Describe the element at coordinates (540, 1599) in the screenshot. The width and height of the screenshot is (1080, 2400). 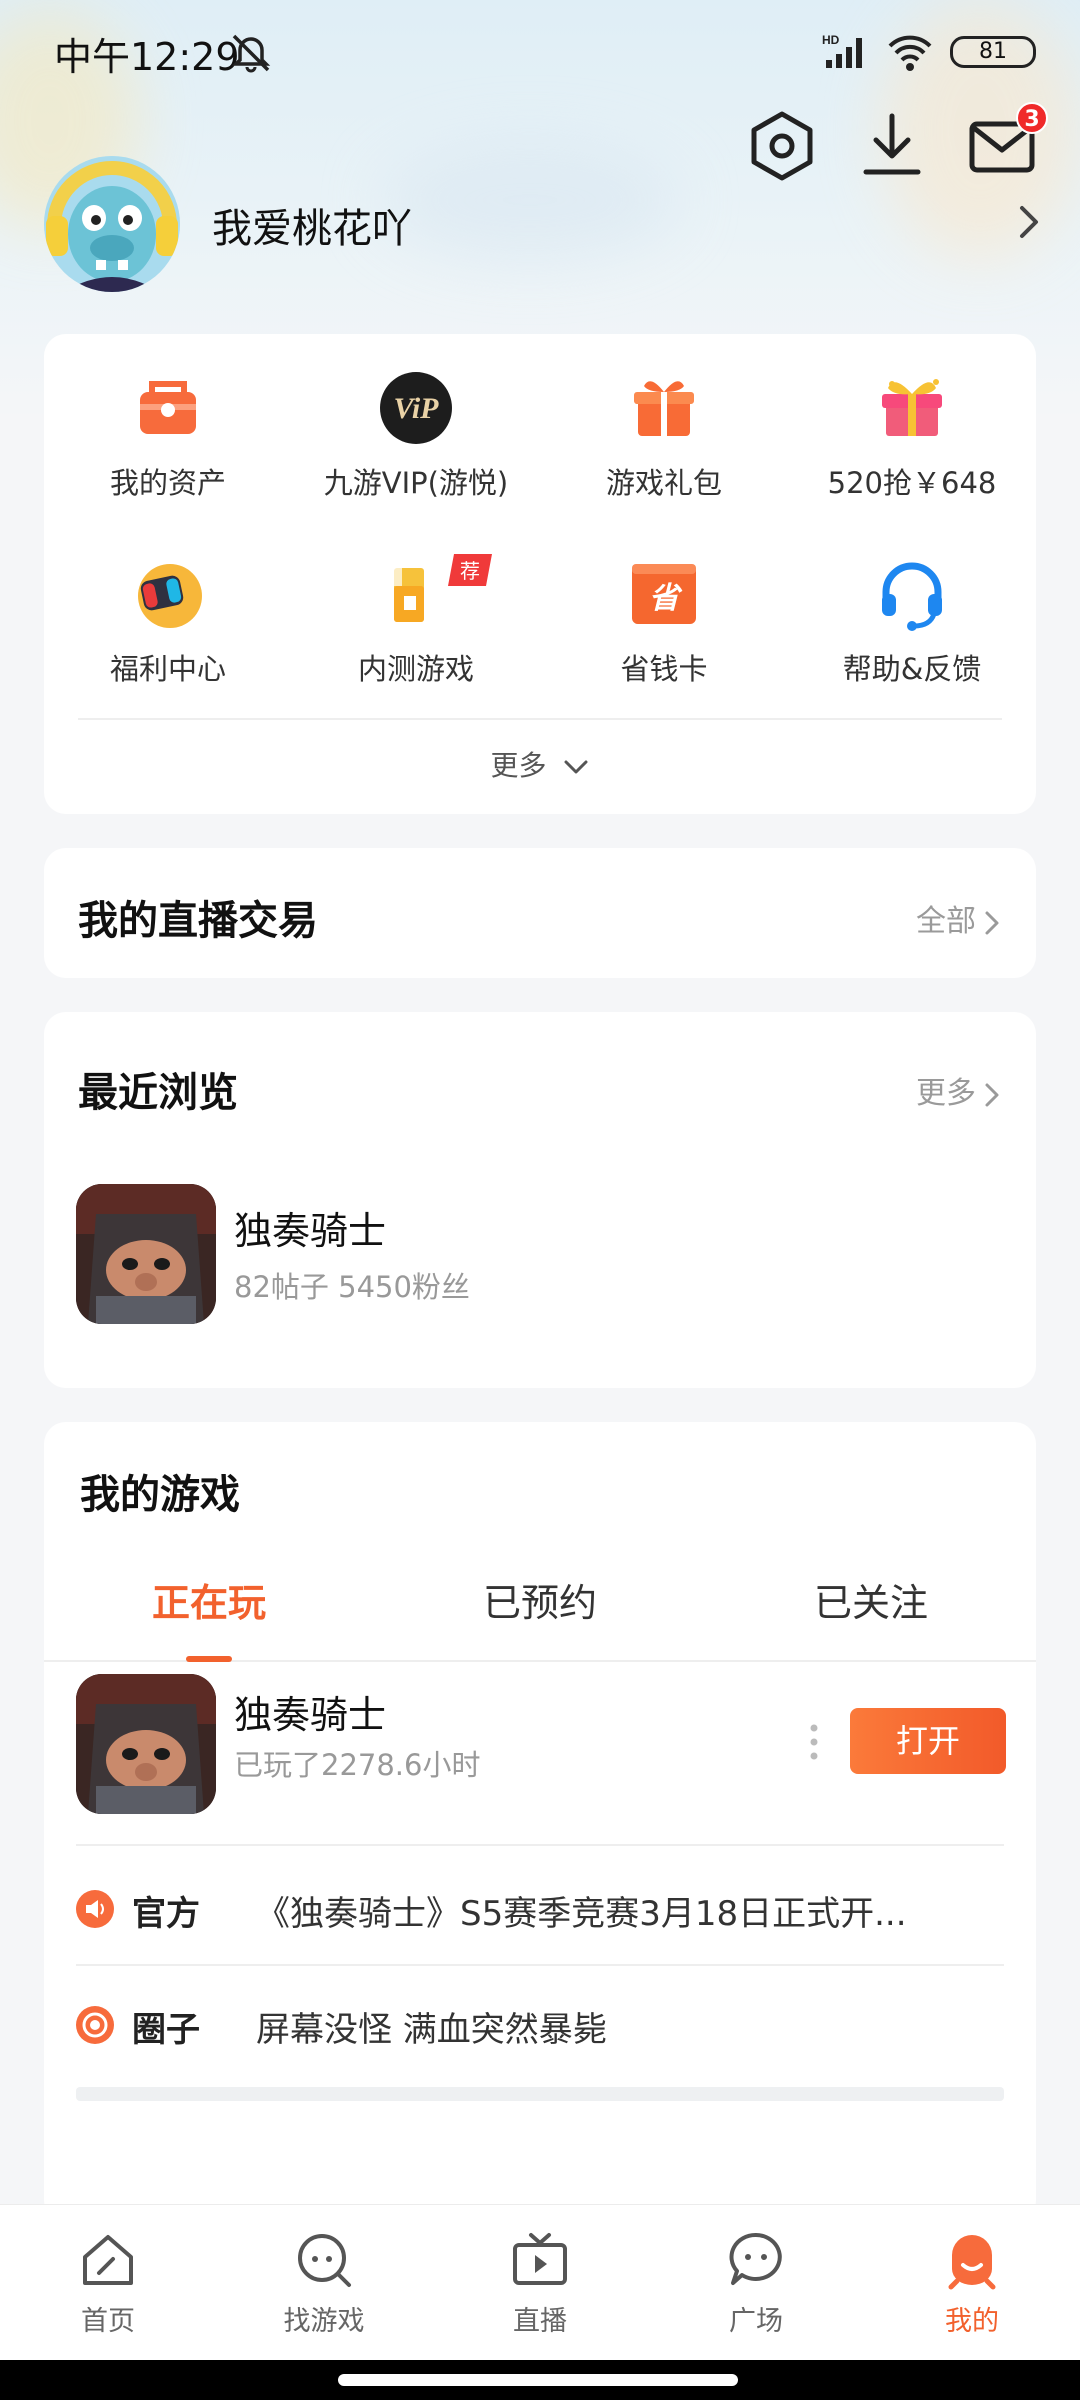
I see `tab-reserved: 已预约` at that location.